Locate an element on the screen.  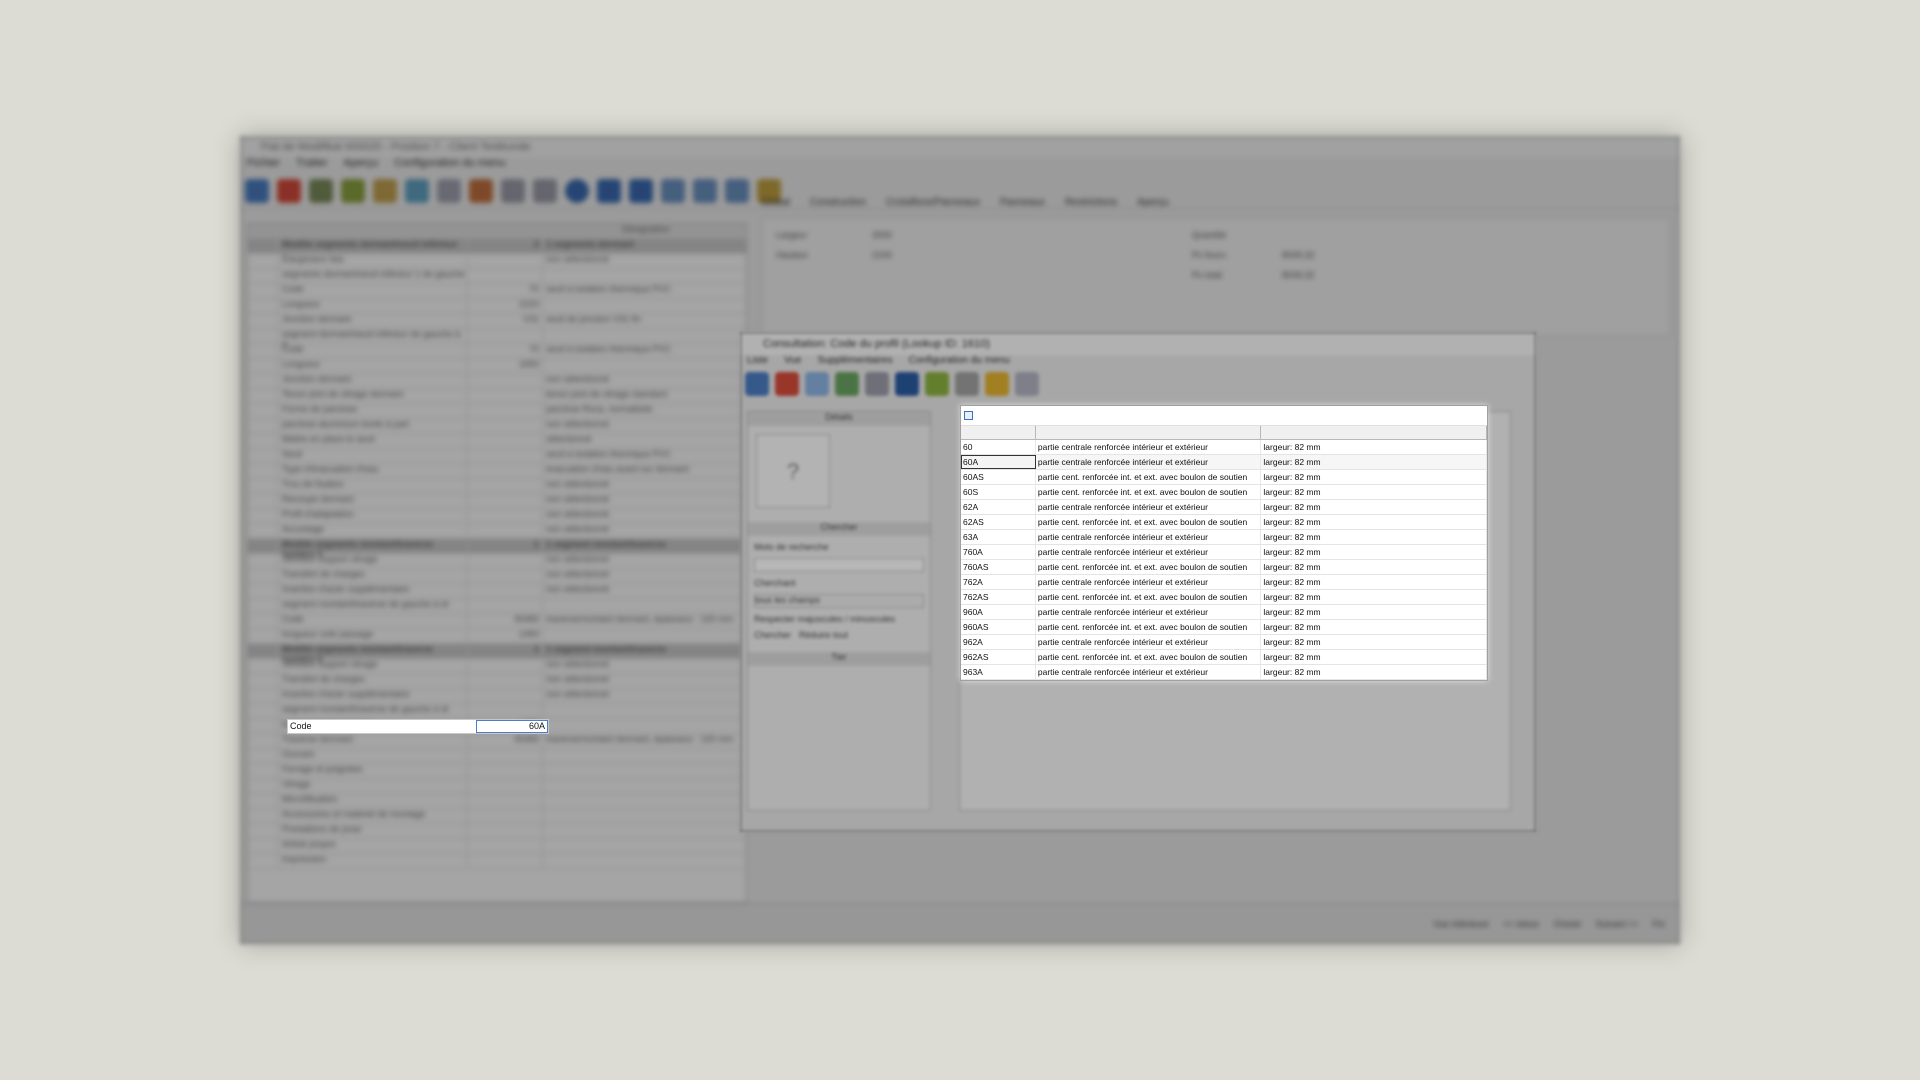
column-header-description is located at coordinates (1149, 432).